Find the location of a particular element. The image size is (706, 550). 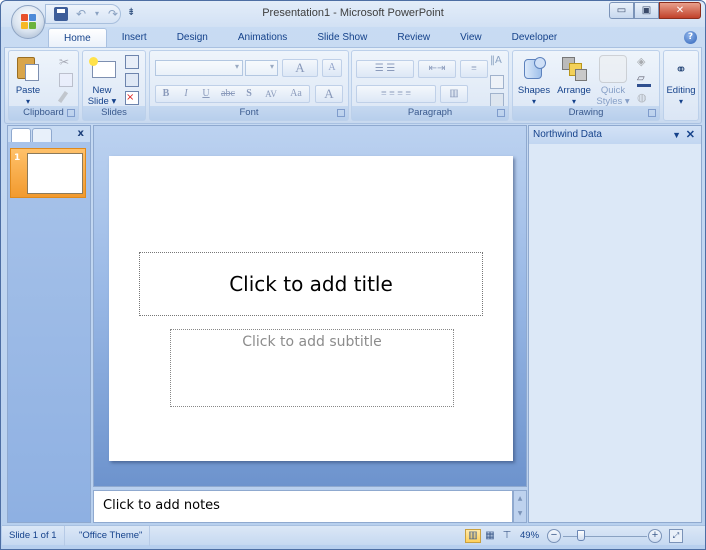

pane-close-icon: x is located at coordinates (81, 133).